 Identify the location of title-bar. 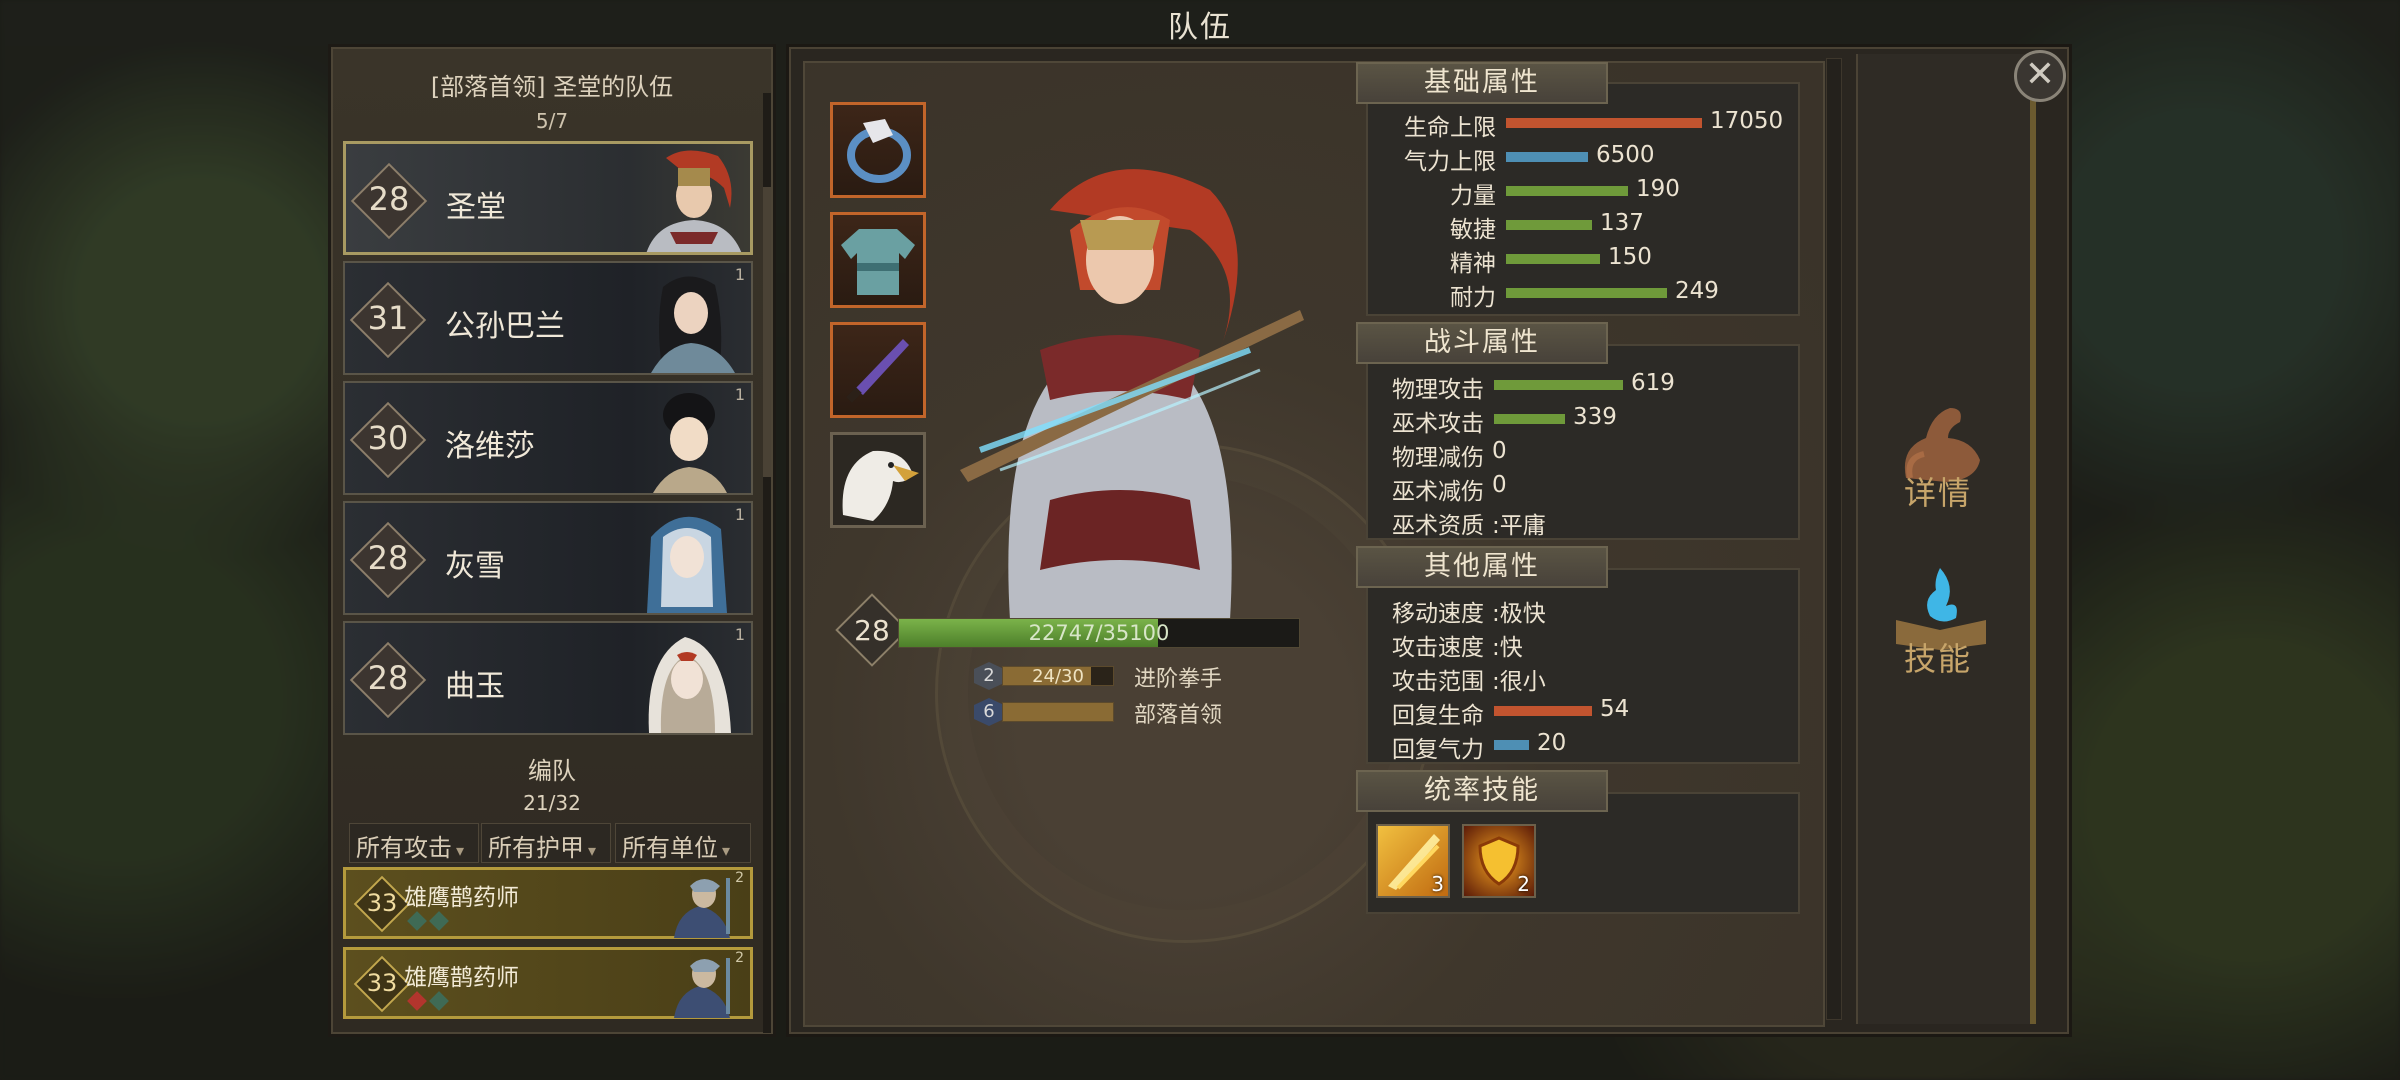
(1058, 712).